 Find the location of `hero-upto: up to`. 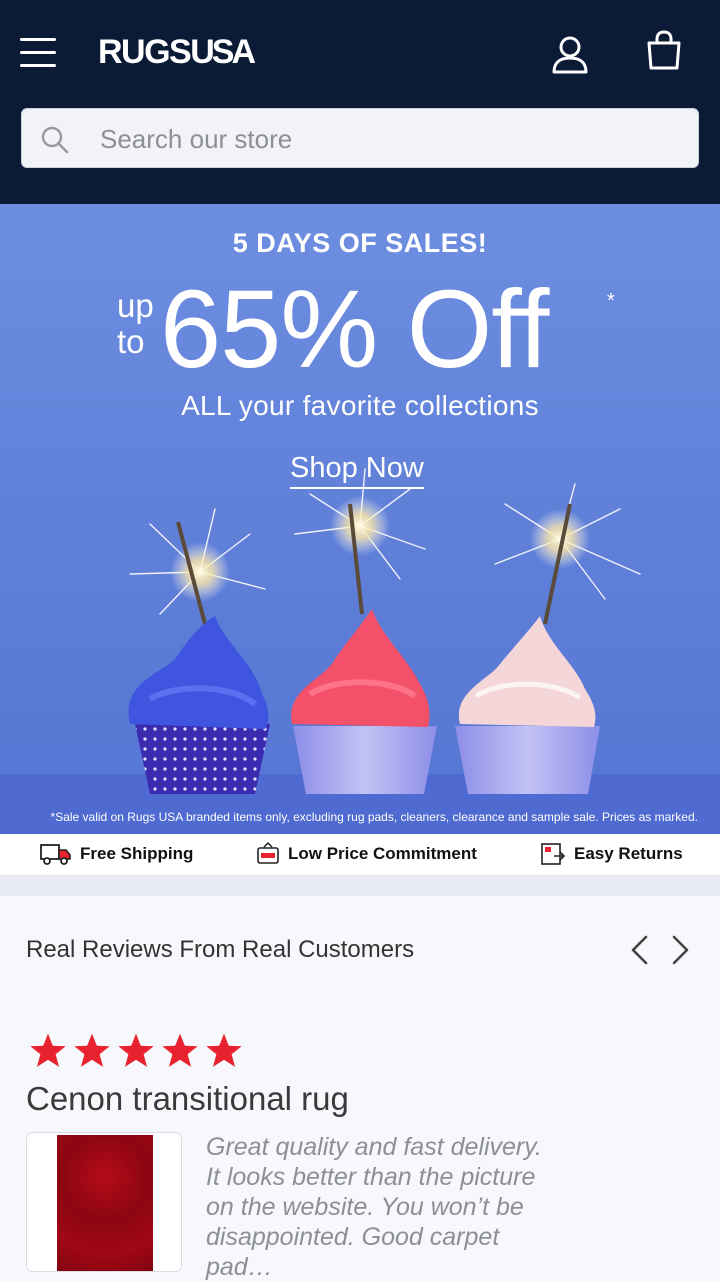

hero-upto: up to is located at coordinates (135, 324).